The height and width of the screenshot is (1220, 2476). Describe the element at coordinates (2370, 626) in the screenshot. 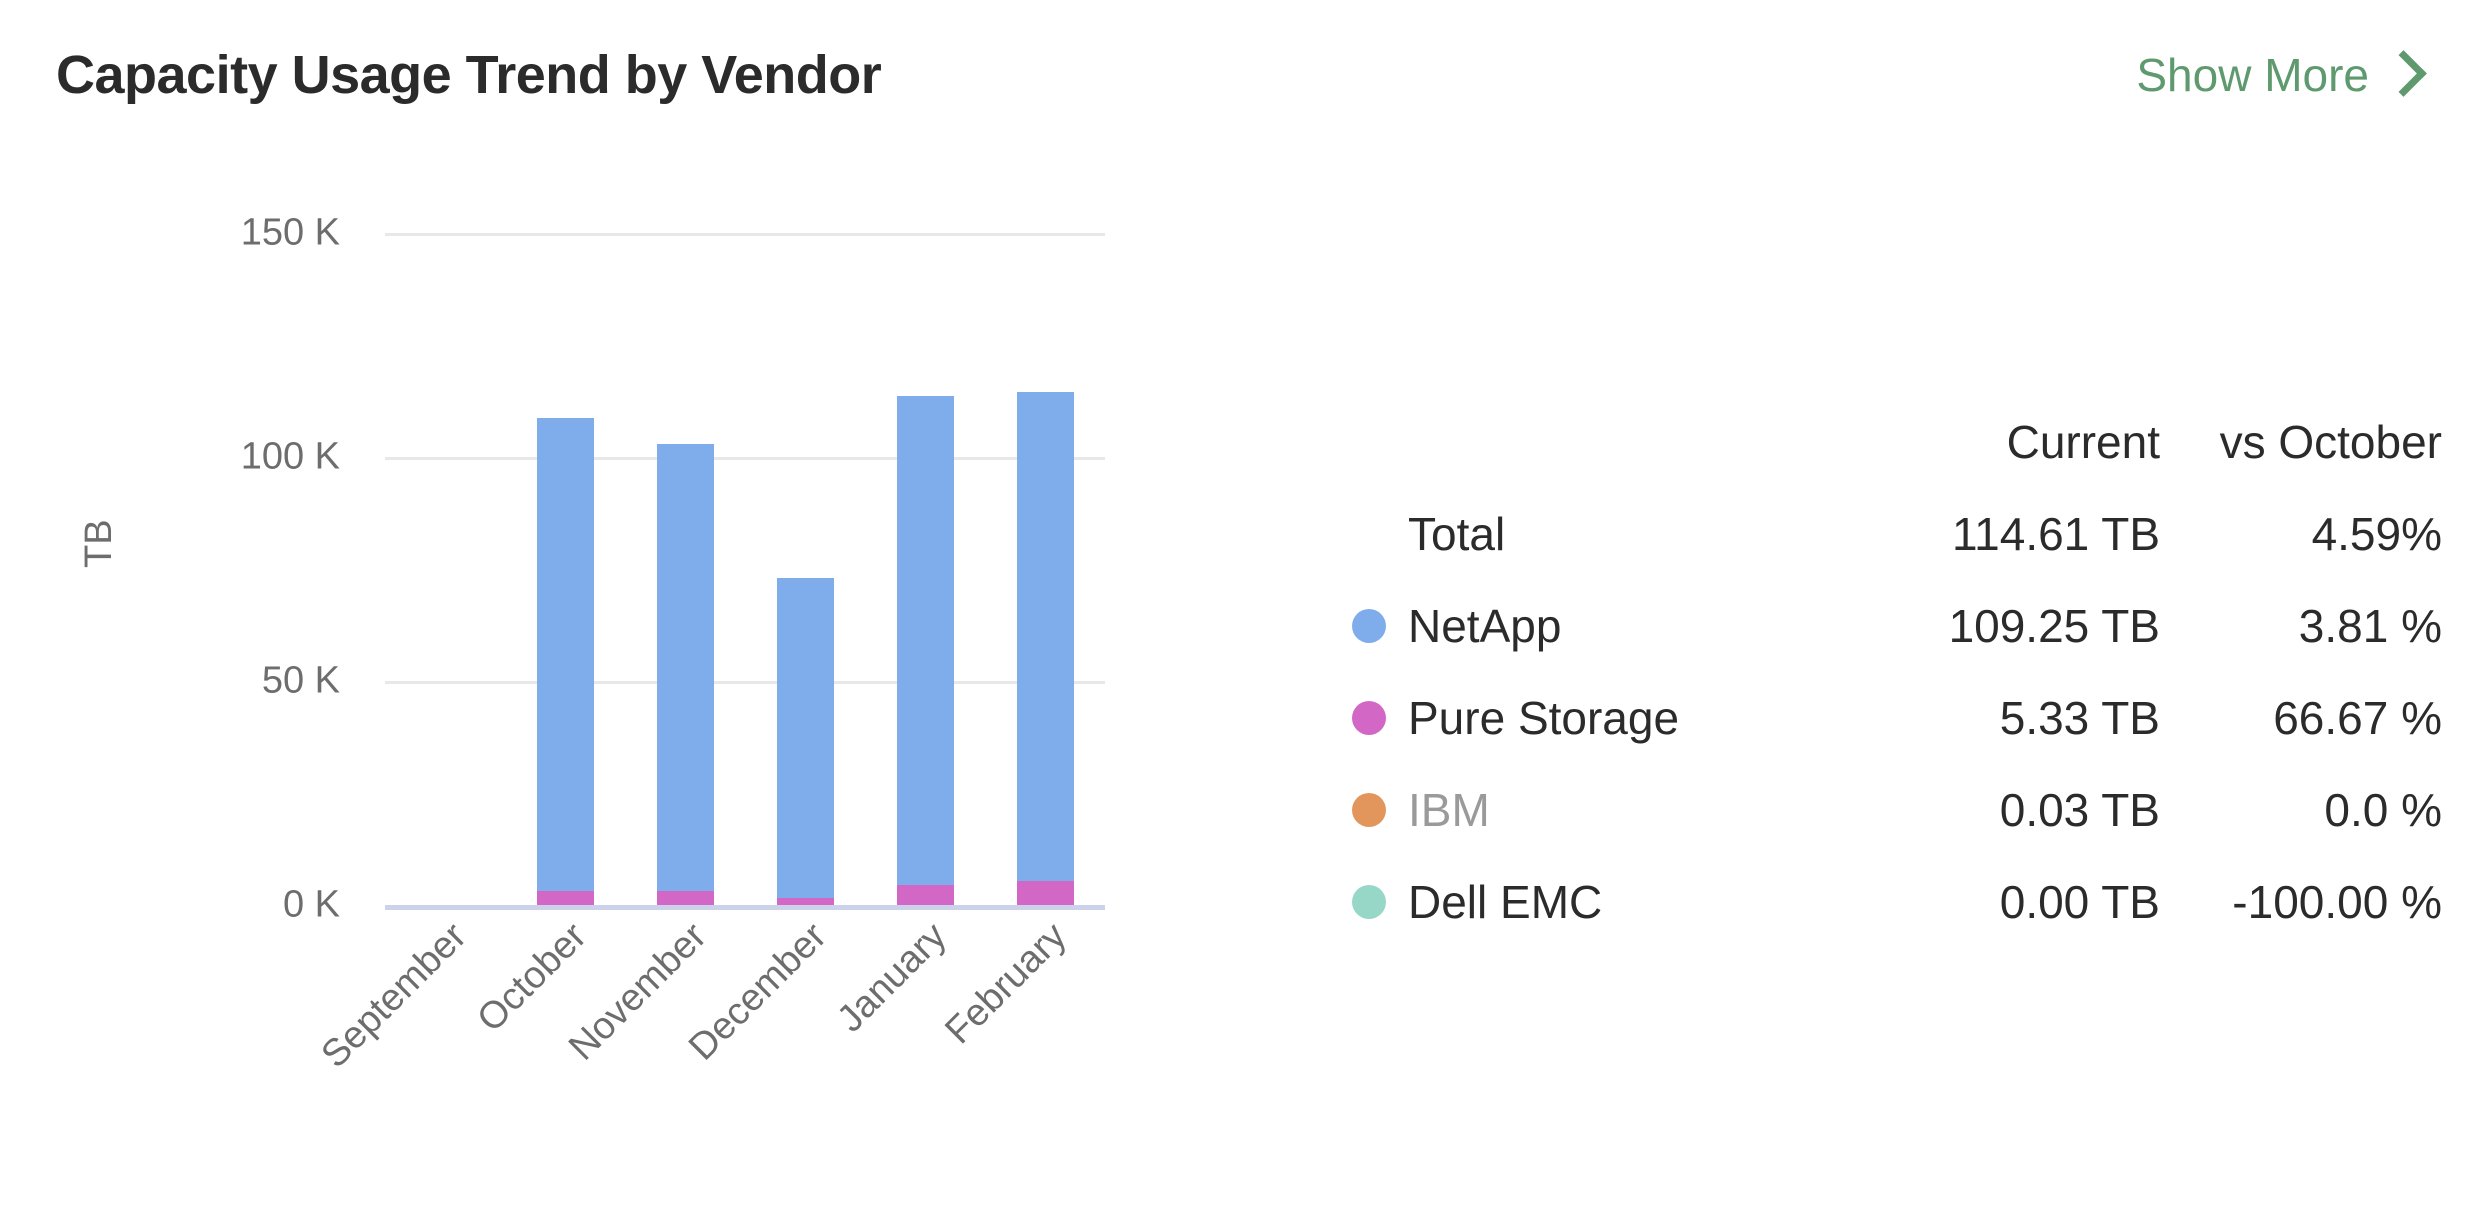

I see `delta-value: 3.81 %` at that location.